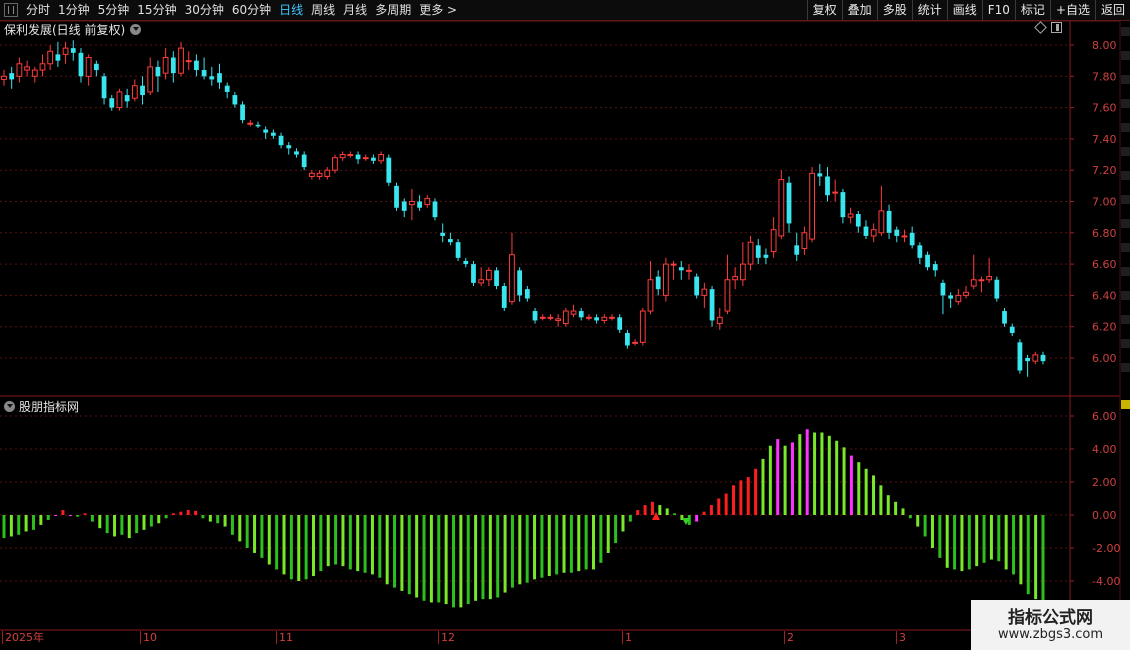 The image size is (1130, 650). I want to click on x-label-year: 2025年, so click(23, 637).